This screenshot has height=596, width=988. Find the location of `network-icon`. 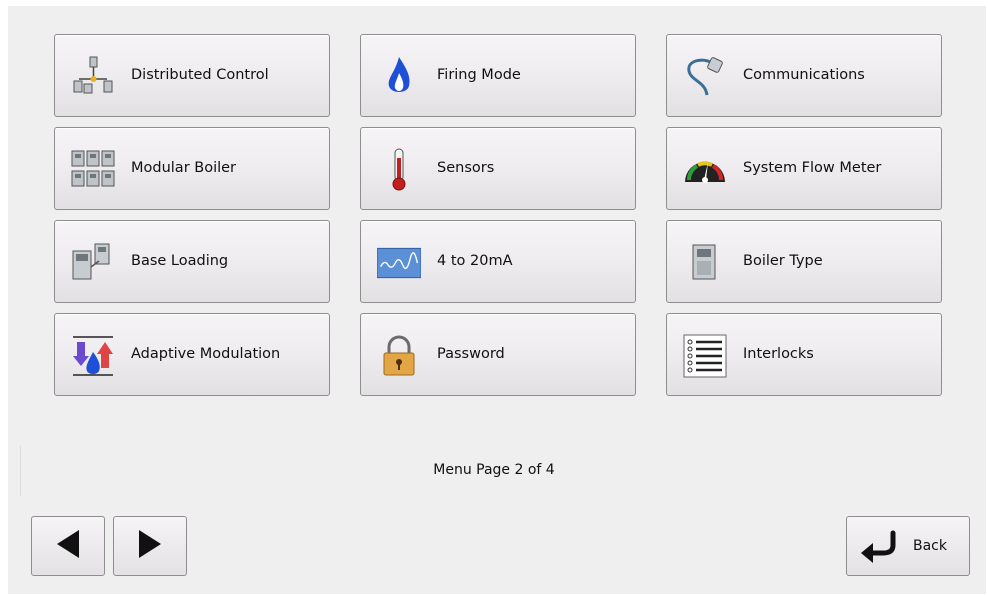

network-icon is located at coordinates (93, 77).